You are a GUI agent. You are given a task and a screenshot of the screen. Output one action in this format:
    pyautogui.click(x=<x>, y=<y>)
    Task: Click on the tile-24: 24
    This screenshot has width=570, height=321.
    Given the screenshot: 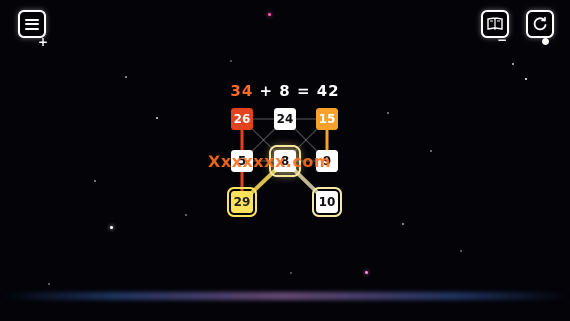 What is the action you would take?
    pyautogui.click(x=285, y=119)
    